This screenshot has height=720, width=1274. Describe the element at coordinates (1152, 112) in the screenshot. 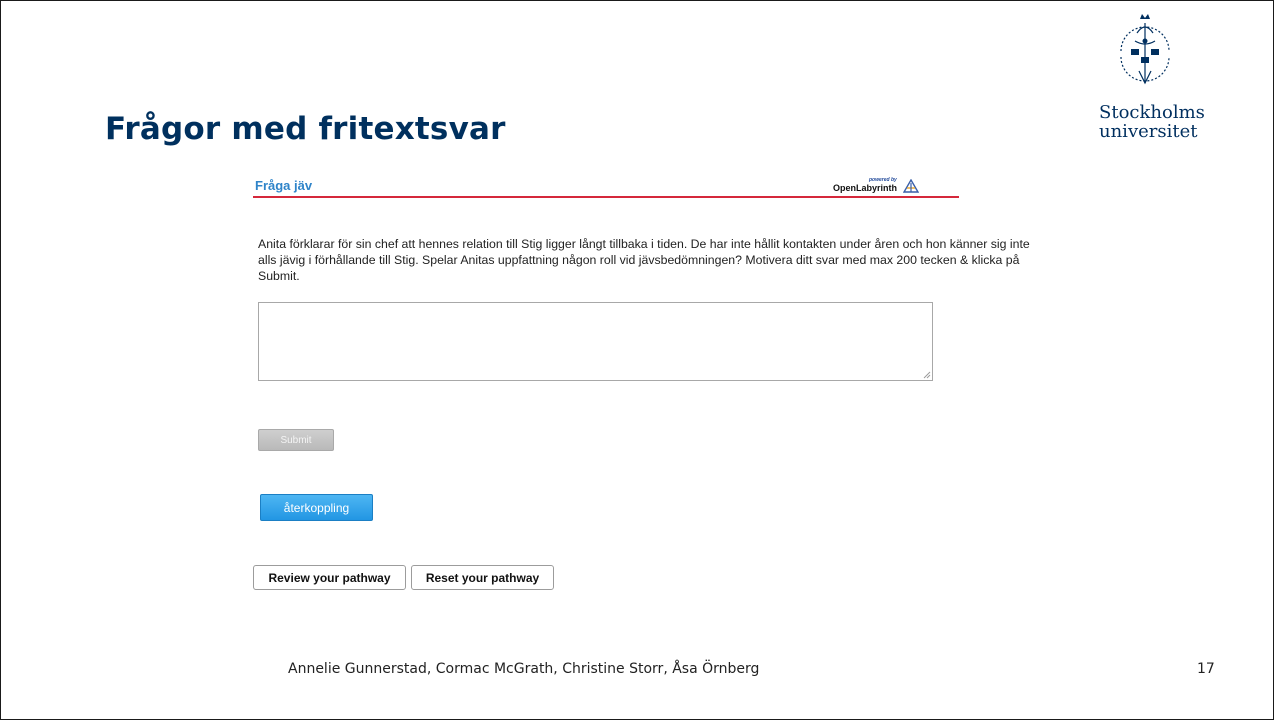

I see `logo-line-1: Stockholms` at that location.